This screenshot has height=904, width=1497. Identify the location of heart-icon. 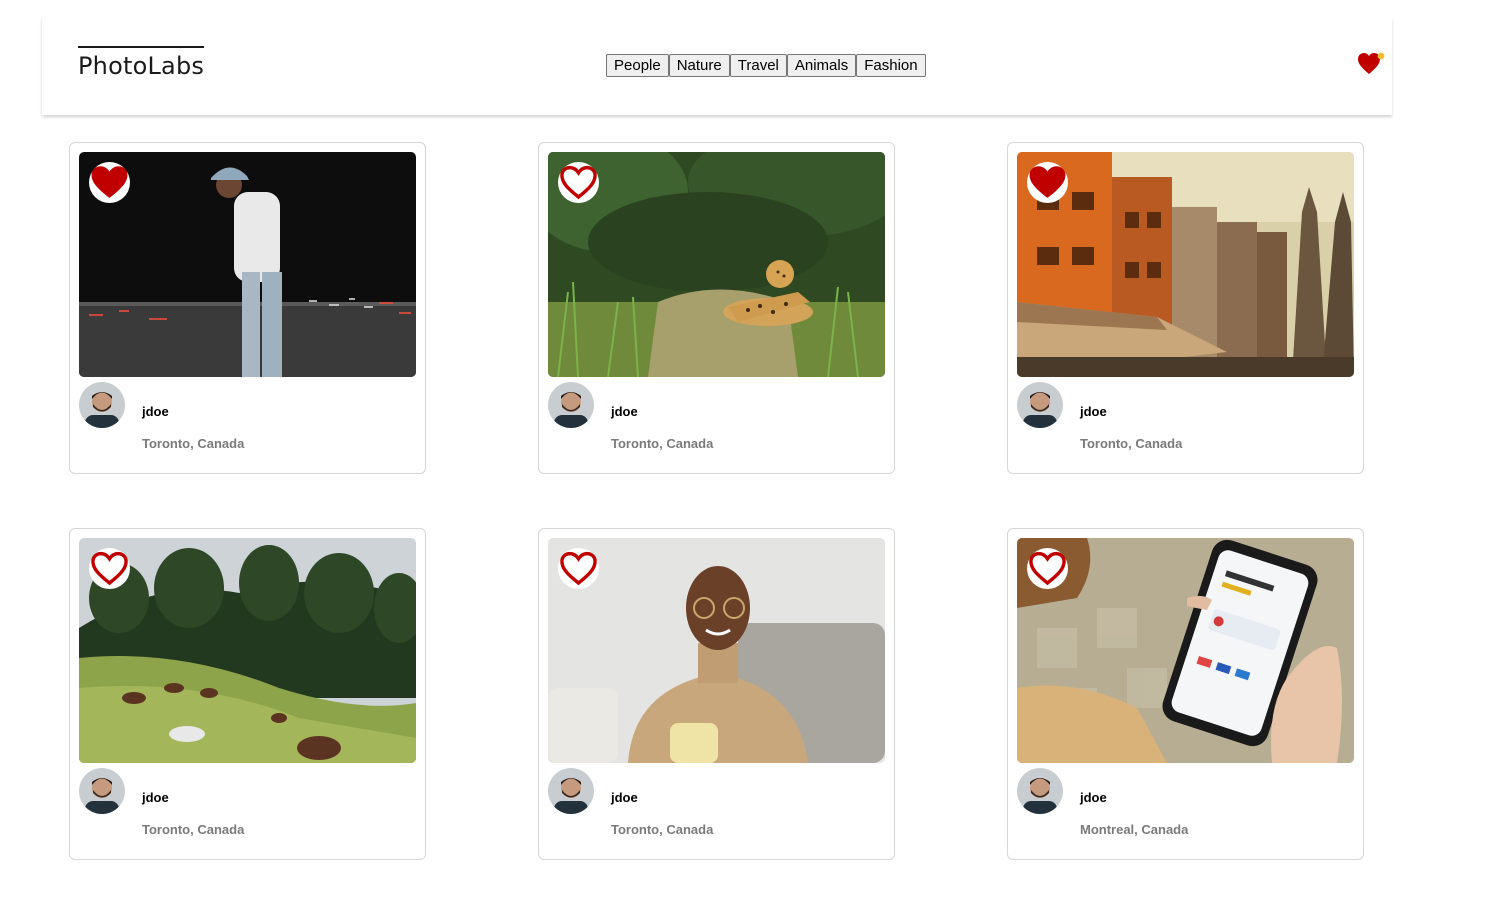
(1371, 63).